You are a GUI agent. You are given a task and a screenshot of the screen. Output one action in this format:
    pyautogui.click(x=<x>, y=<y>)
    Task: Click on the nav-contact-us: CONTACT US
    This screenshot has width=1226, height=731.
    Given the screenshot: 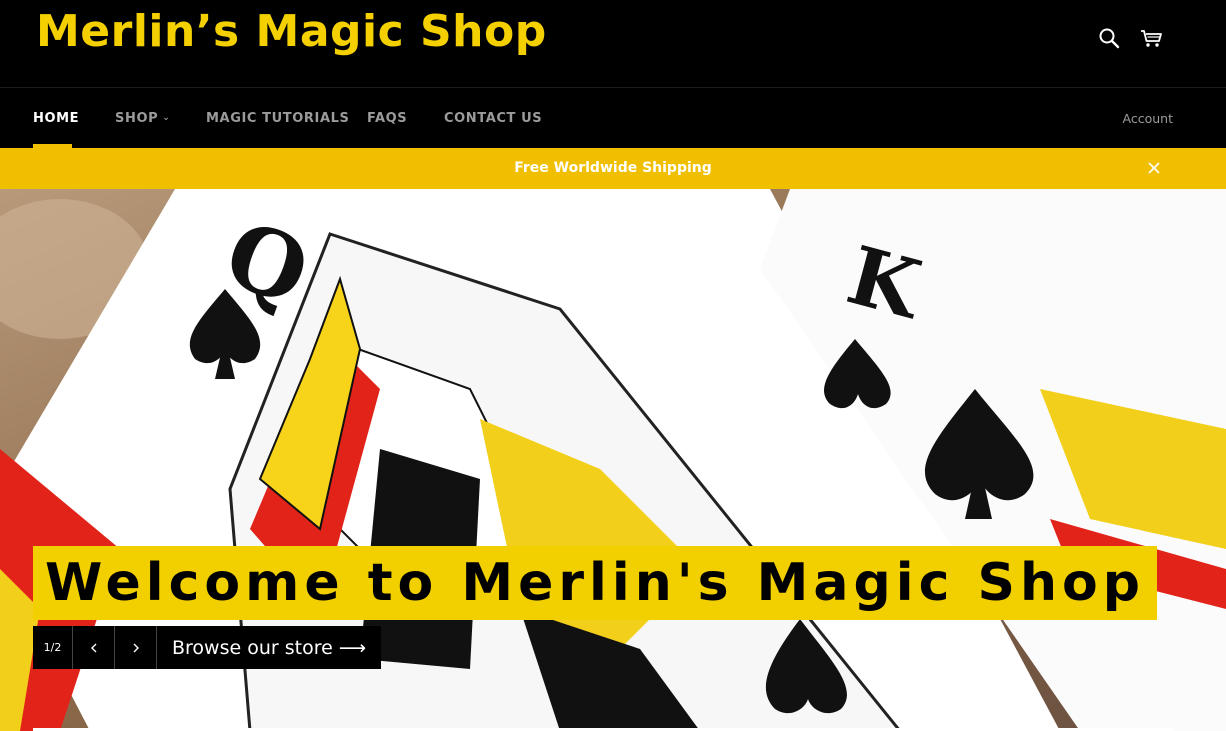 What is the action you would take?
    pyautogui.click(x=493, y=118)
    